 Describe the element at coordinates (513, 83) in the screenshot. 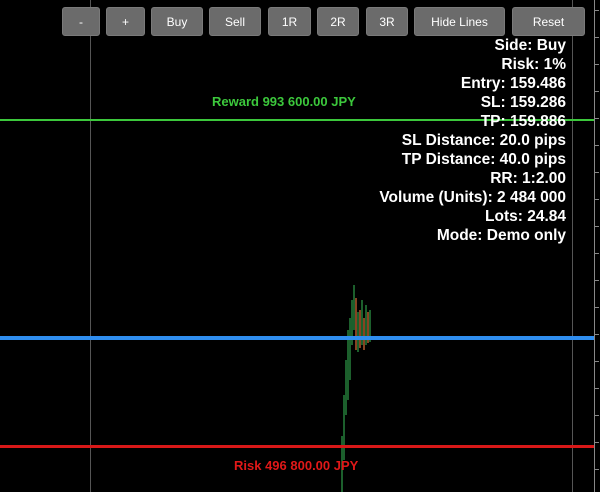

I see `entry-text: Entry: 159.486` at that location.